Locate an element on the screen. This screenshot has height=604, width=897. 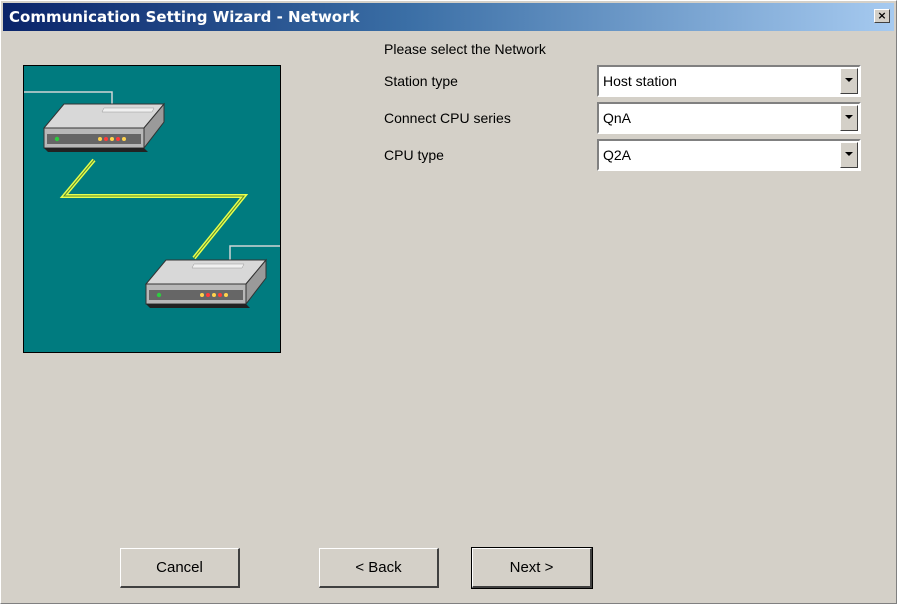
close-button: × is located at coordinates (882, 16).